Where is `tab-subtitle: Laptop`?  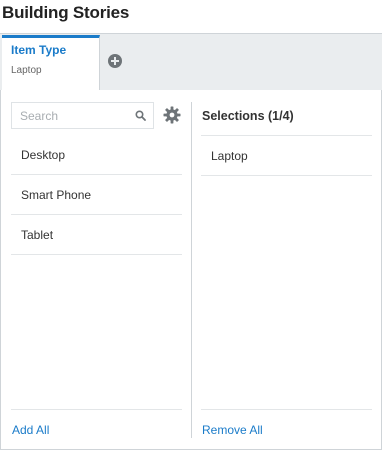
tab-subtitle: Laptop is located at coordinates (26, 70).